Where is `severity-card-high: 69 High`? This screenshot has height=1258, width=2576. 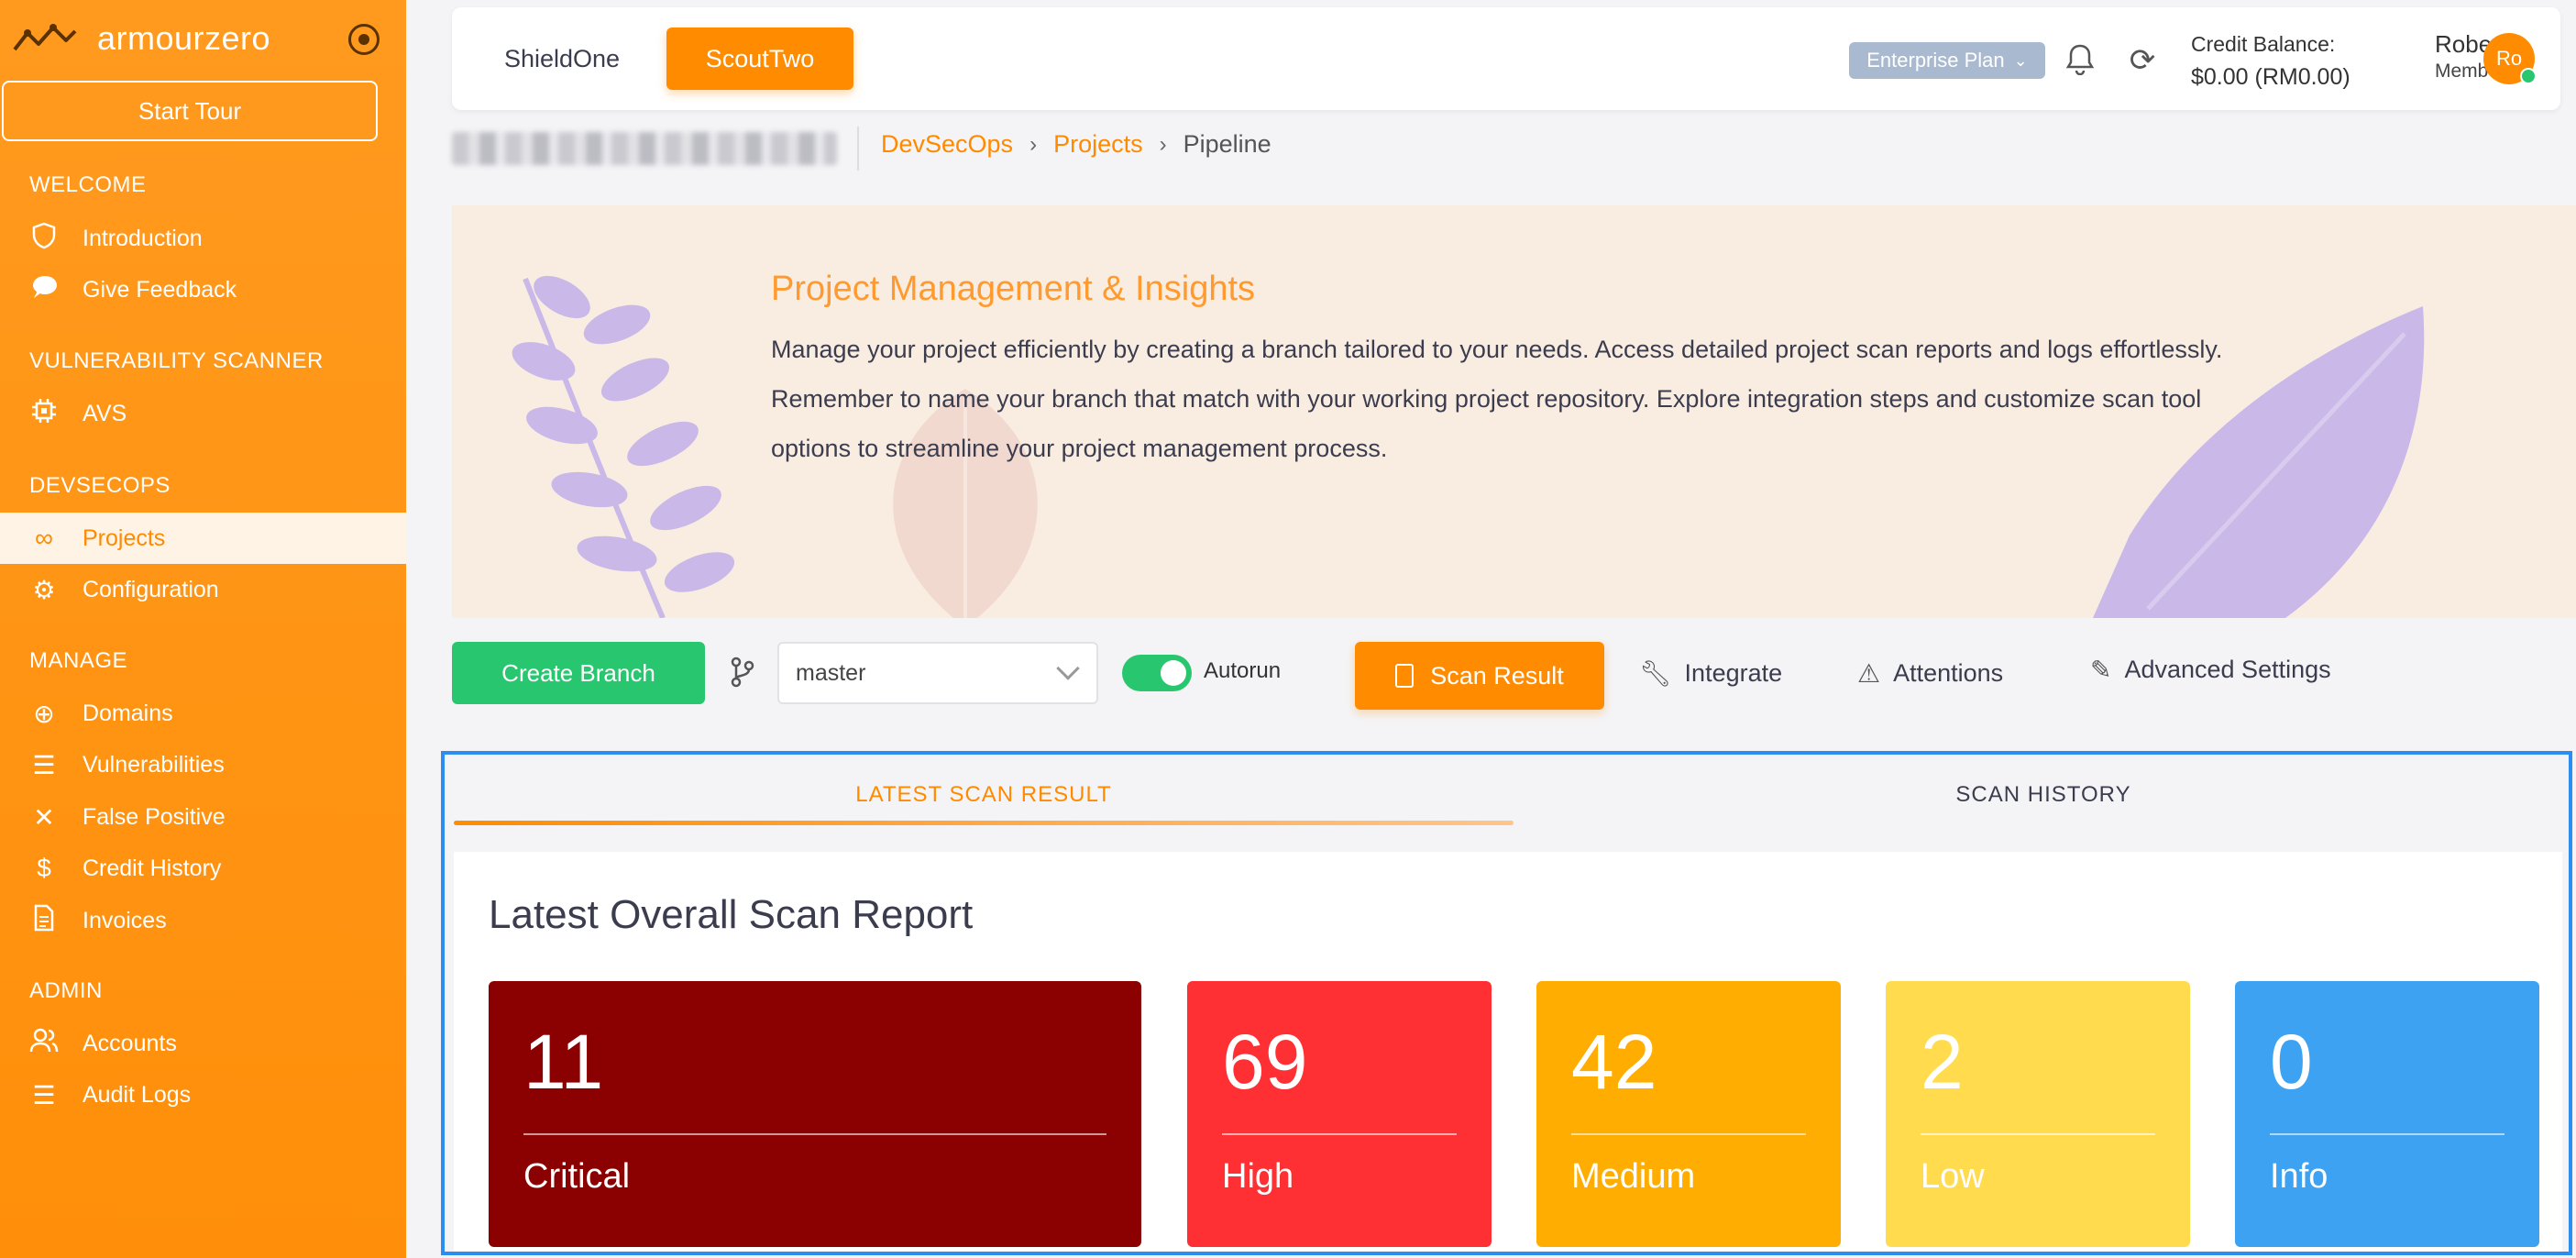 severity-card-high: 69 High is located at coordinates (1339, 1114).